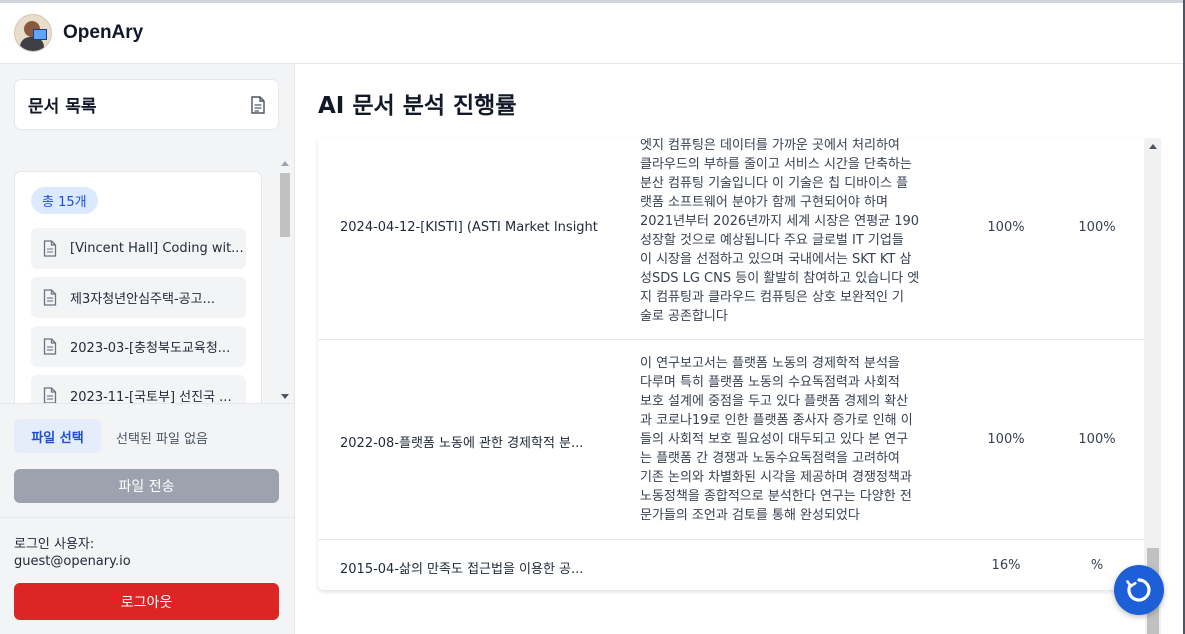  Describe the element at coordinates (774, 439) in the screenshot. I see `summary-line: 들의 사회적 보호 필요성이 대두되고 있다 본 연구` at that location.